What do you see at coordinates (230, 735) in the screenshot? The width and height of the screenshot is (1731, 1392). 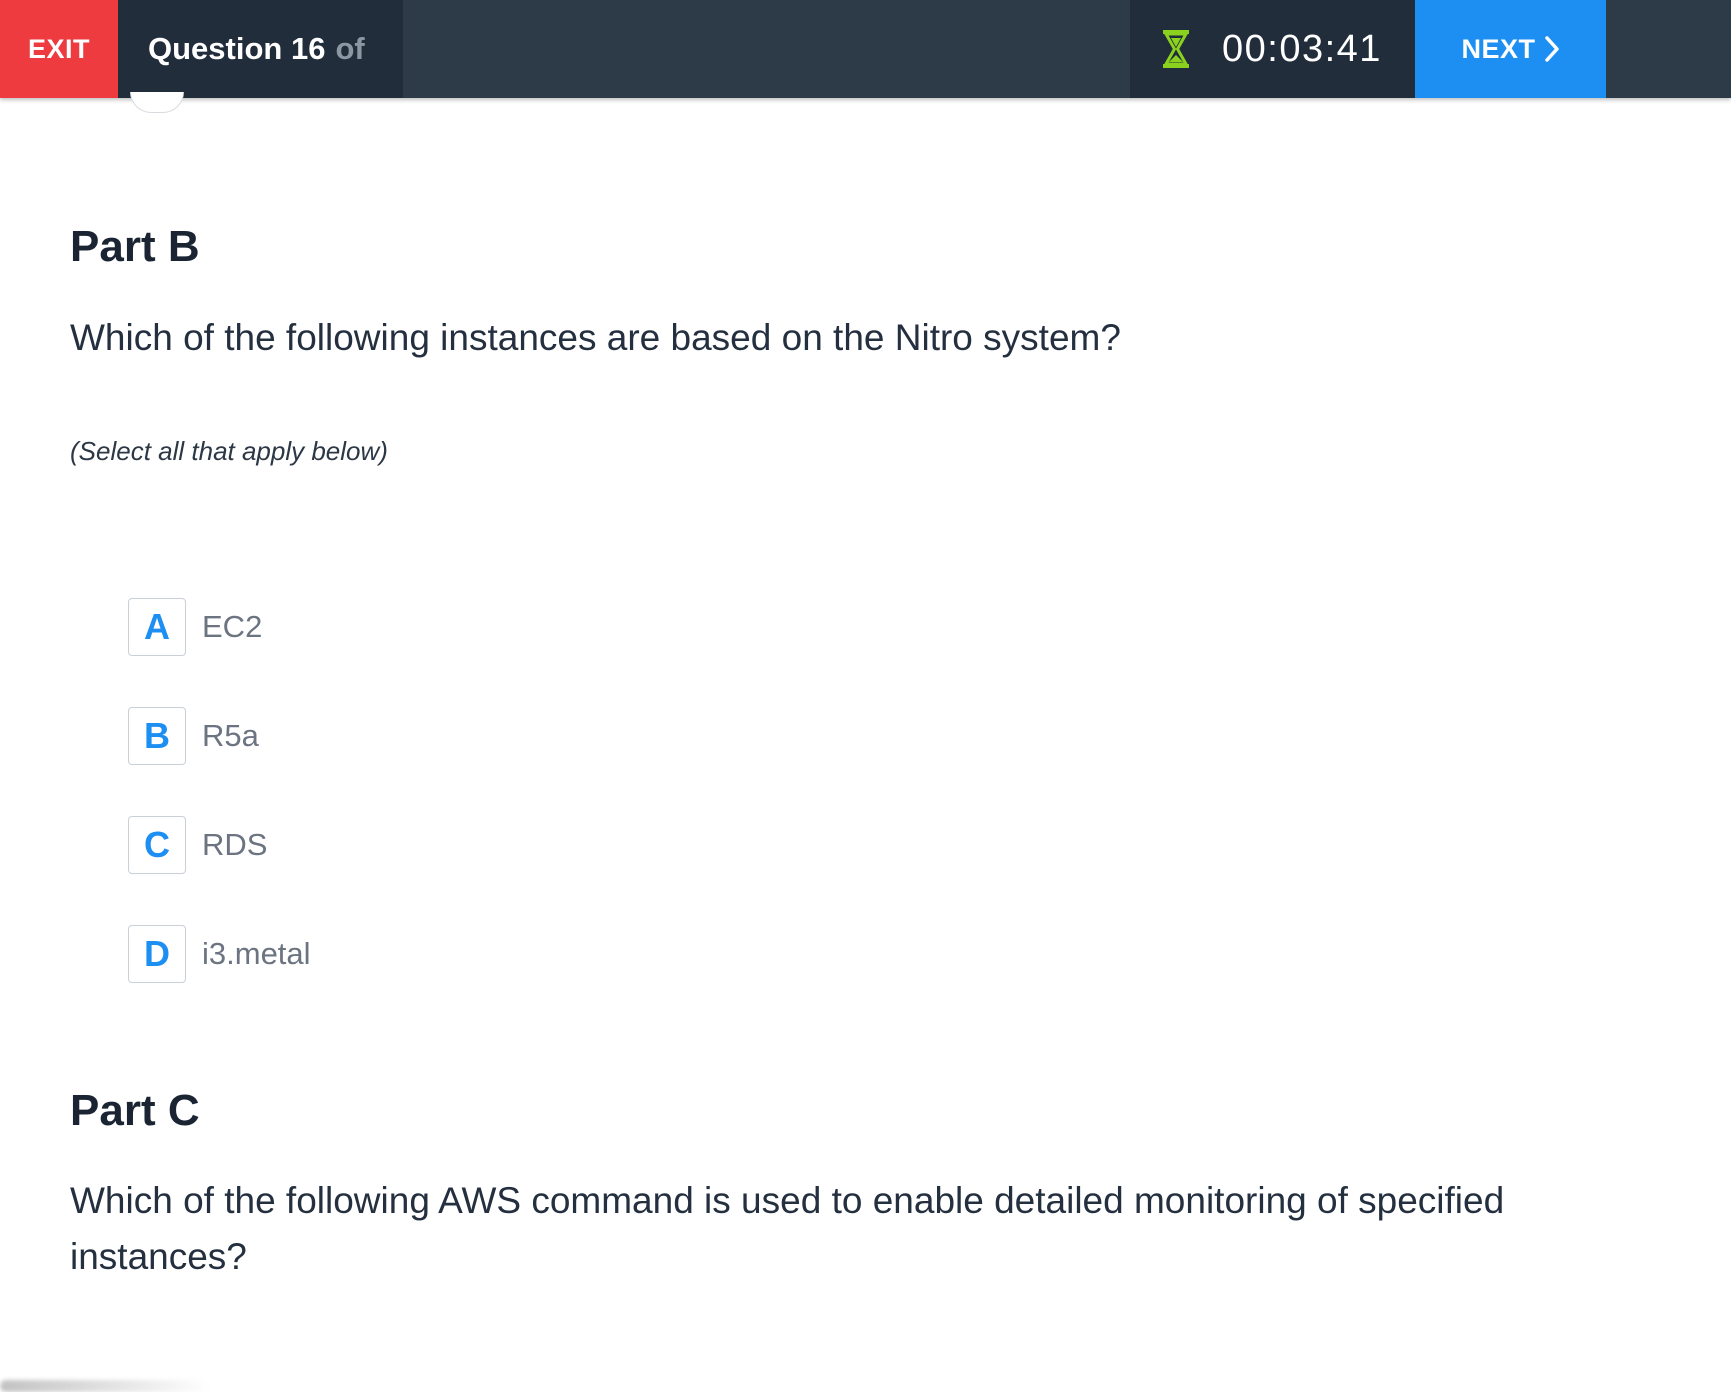 I see `option-label: R5a` at bounding box center [230, 735].